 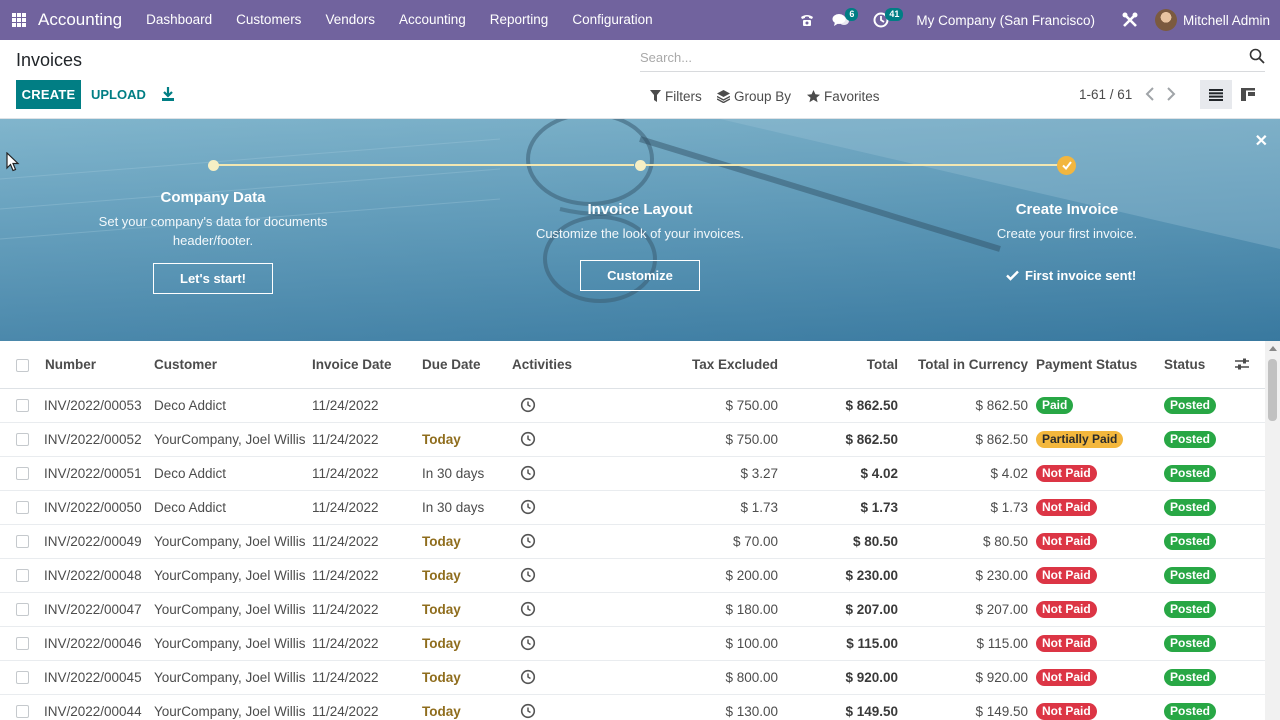 What do you see at coordinates (92, 439) in the screenshot?
I see `invoice-number: INV/2022/00052` at bounding box center [92, 439].